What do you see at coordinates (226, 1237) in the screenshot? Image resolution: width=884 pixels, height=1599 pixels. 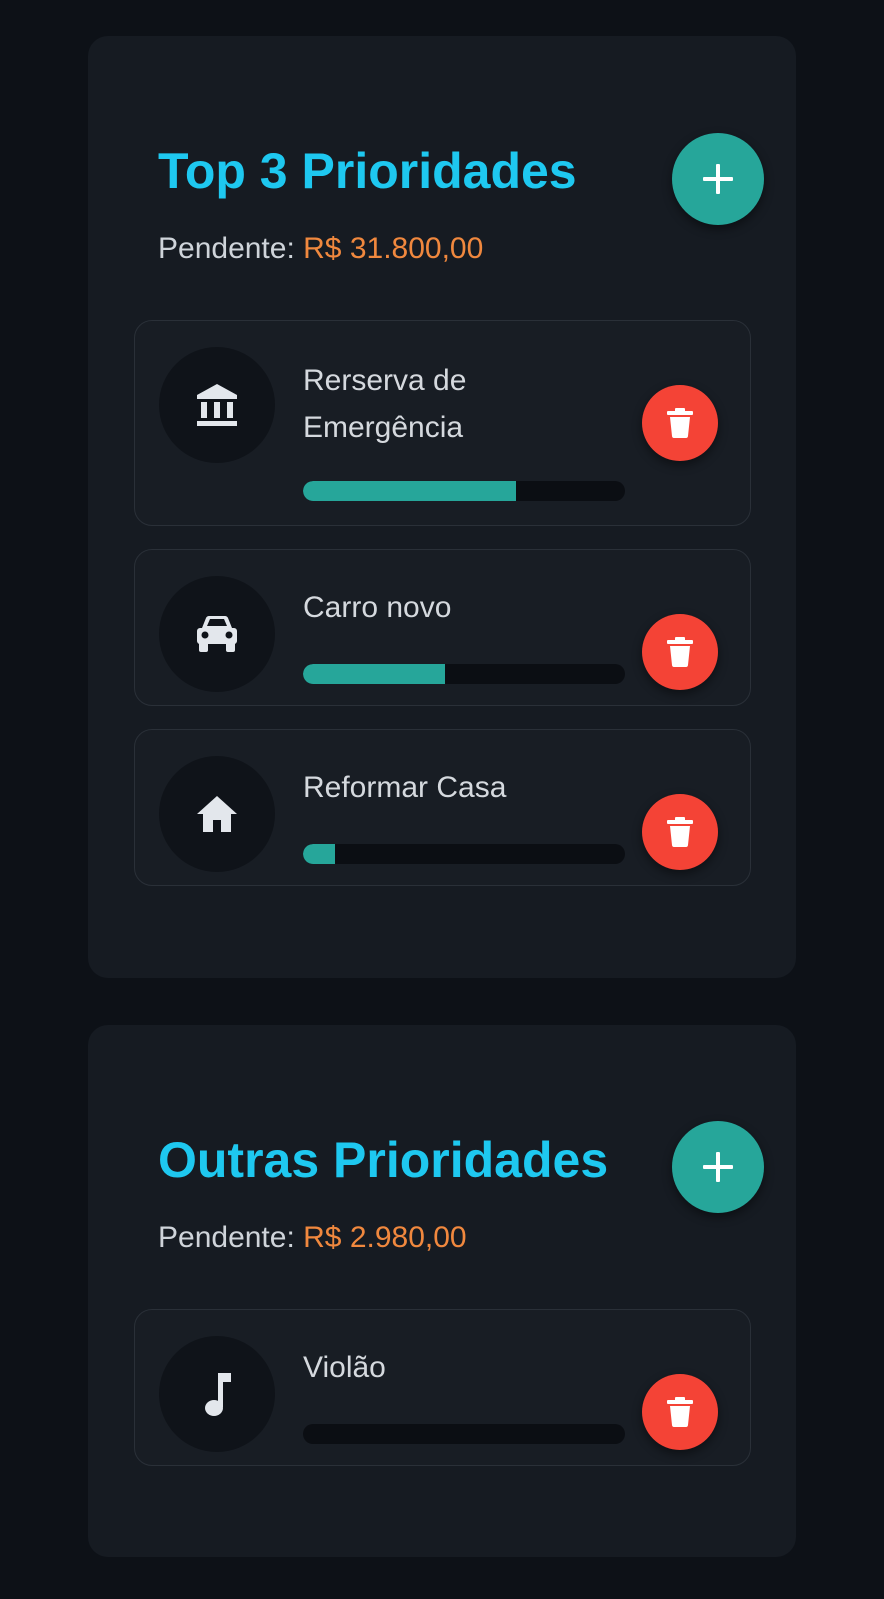 I see `other-pending-label: Pendente:` at bounding box center [226, 1237].